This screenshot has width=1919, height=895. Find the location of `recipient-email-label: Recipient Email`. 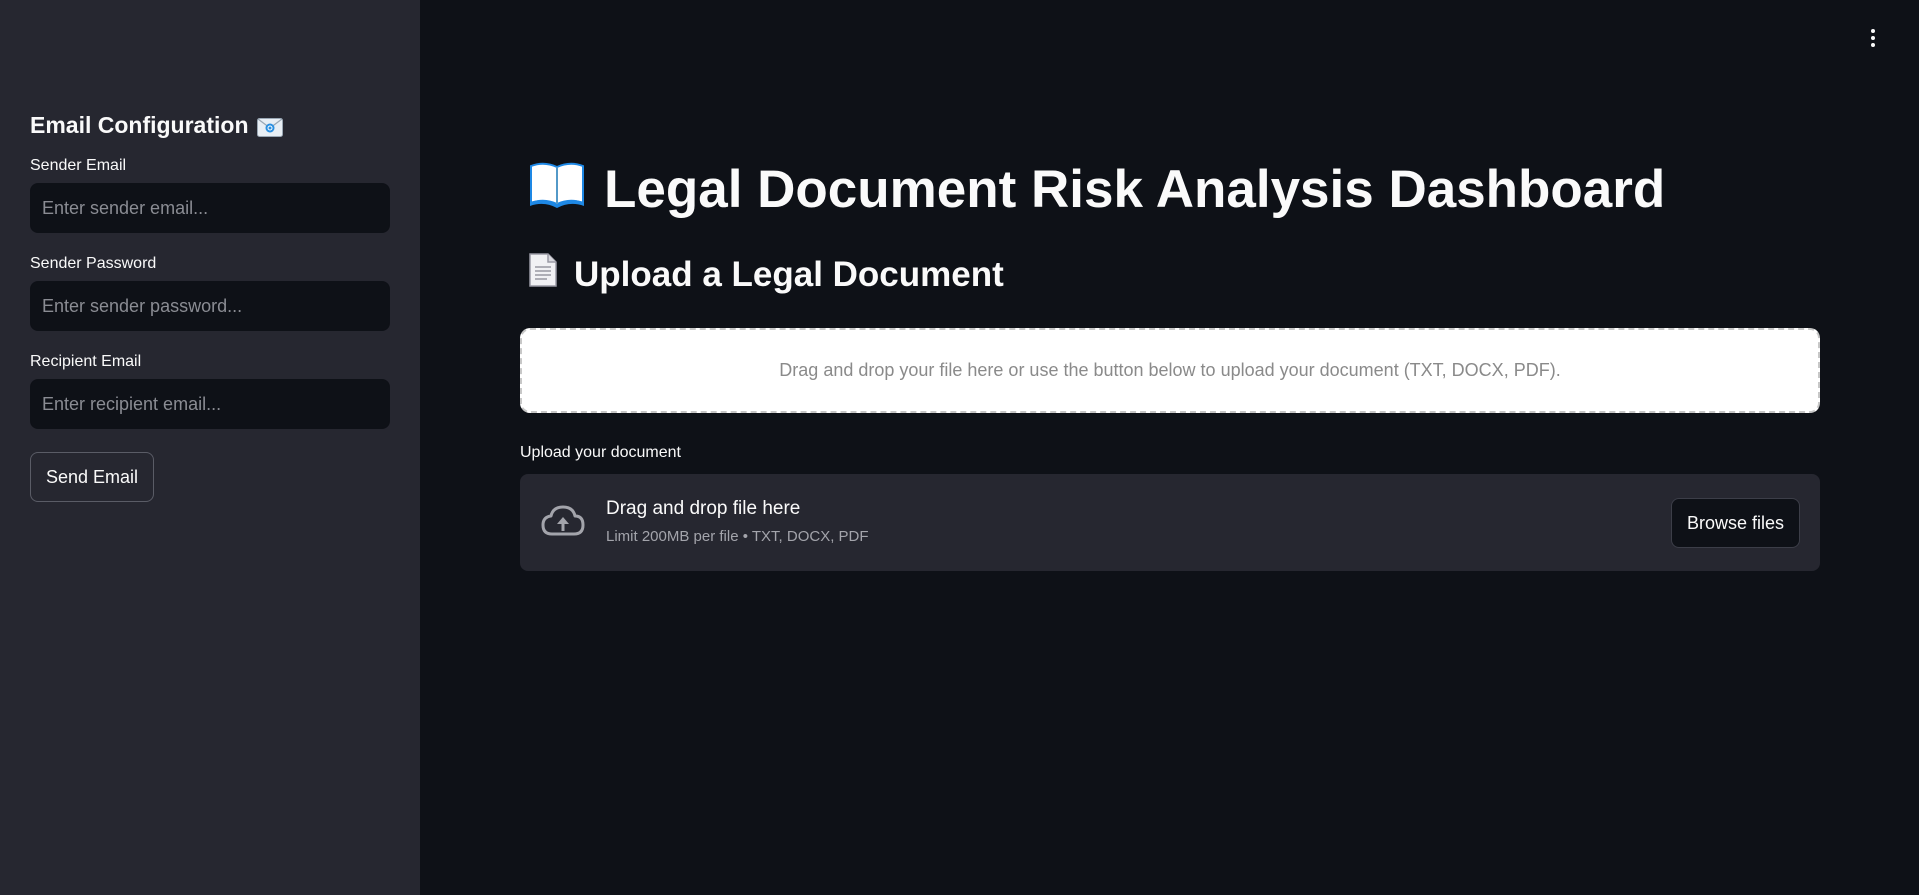

recipient-email-label: Recipient Email is located at coordinates (86, 361).